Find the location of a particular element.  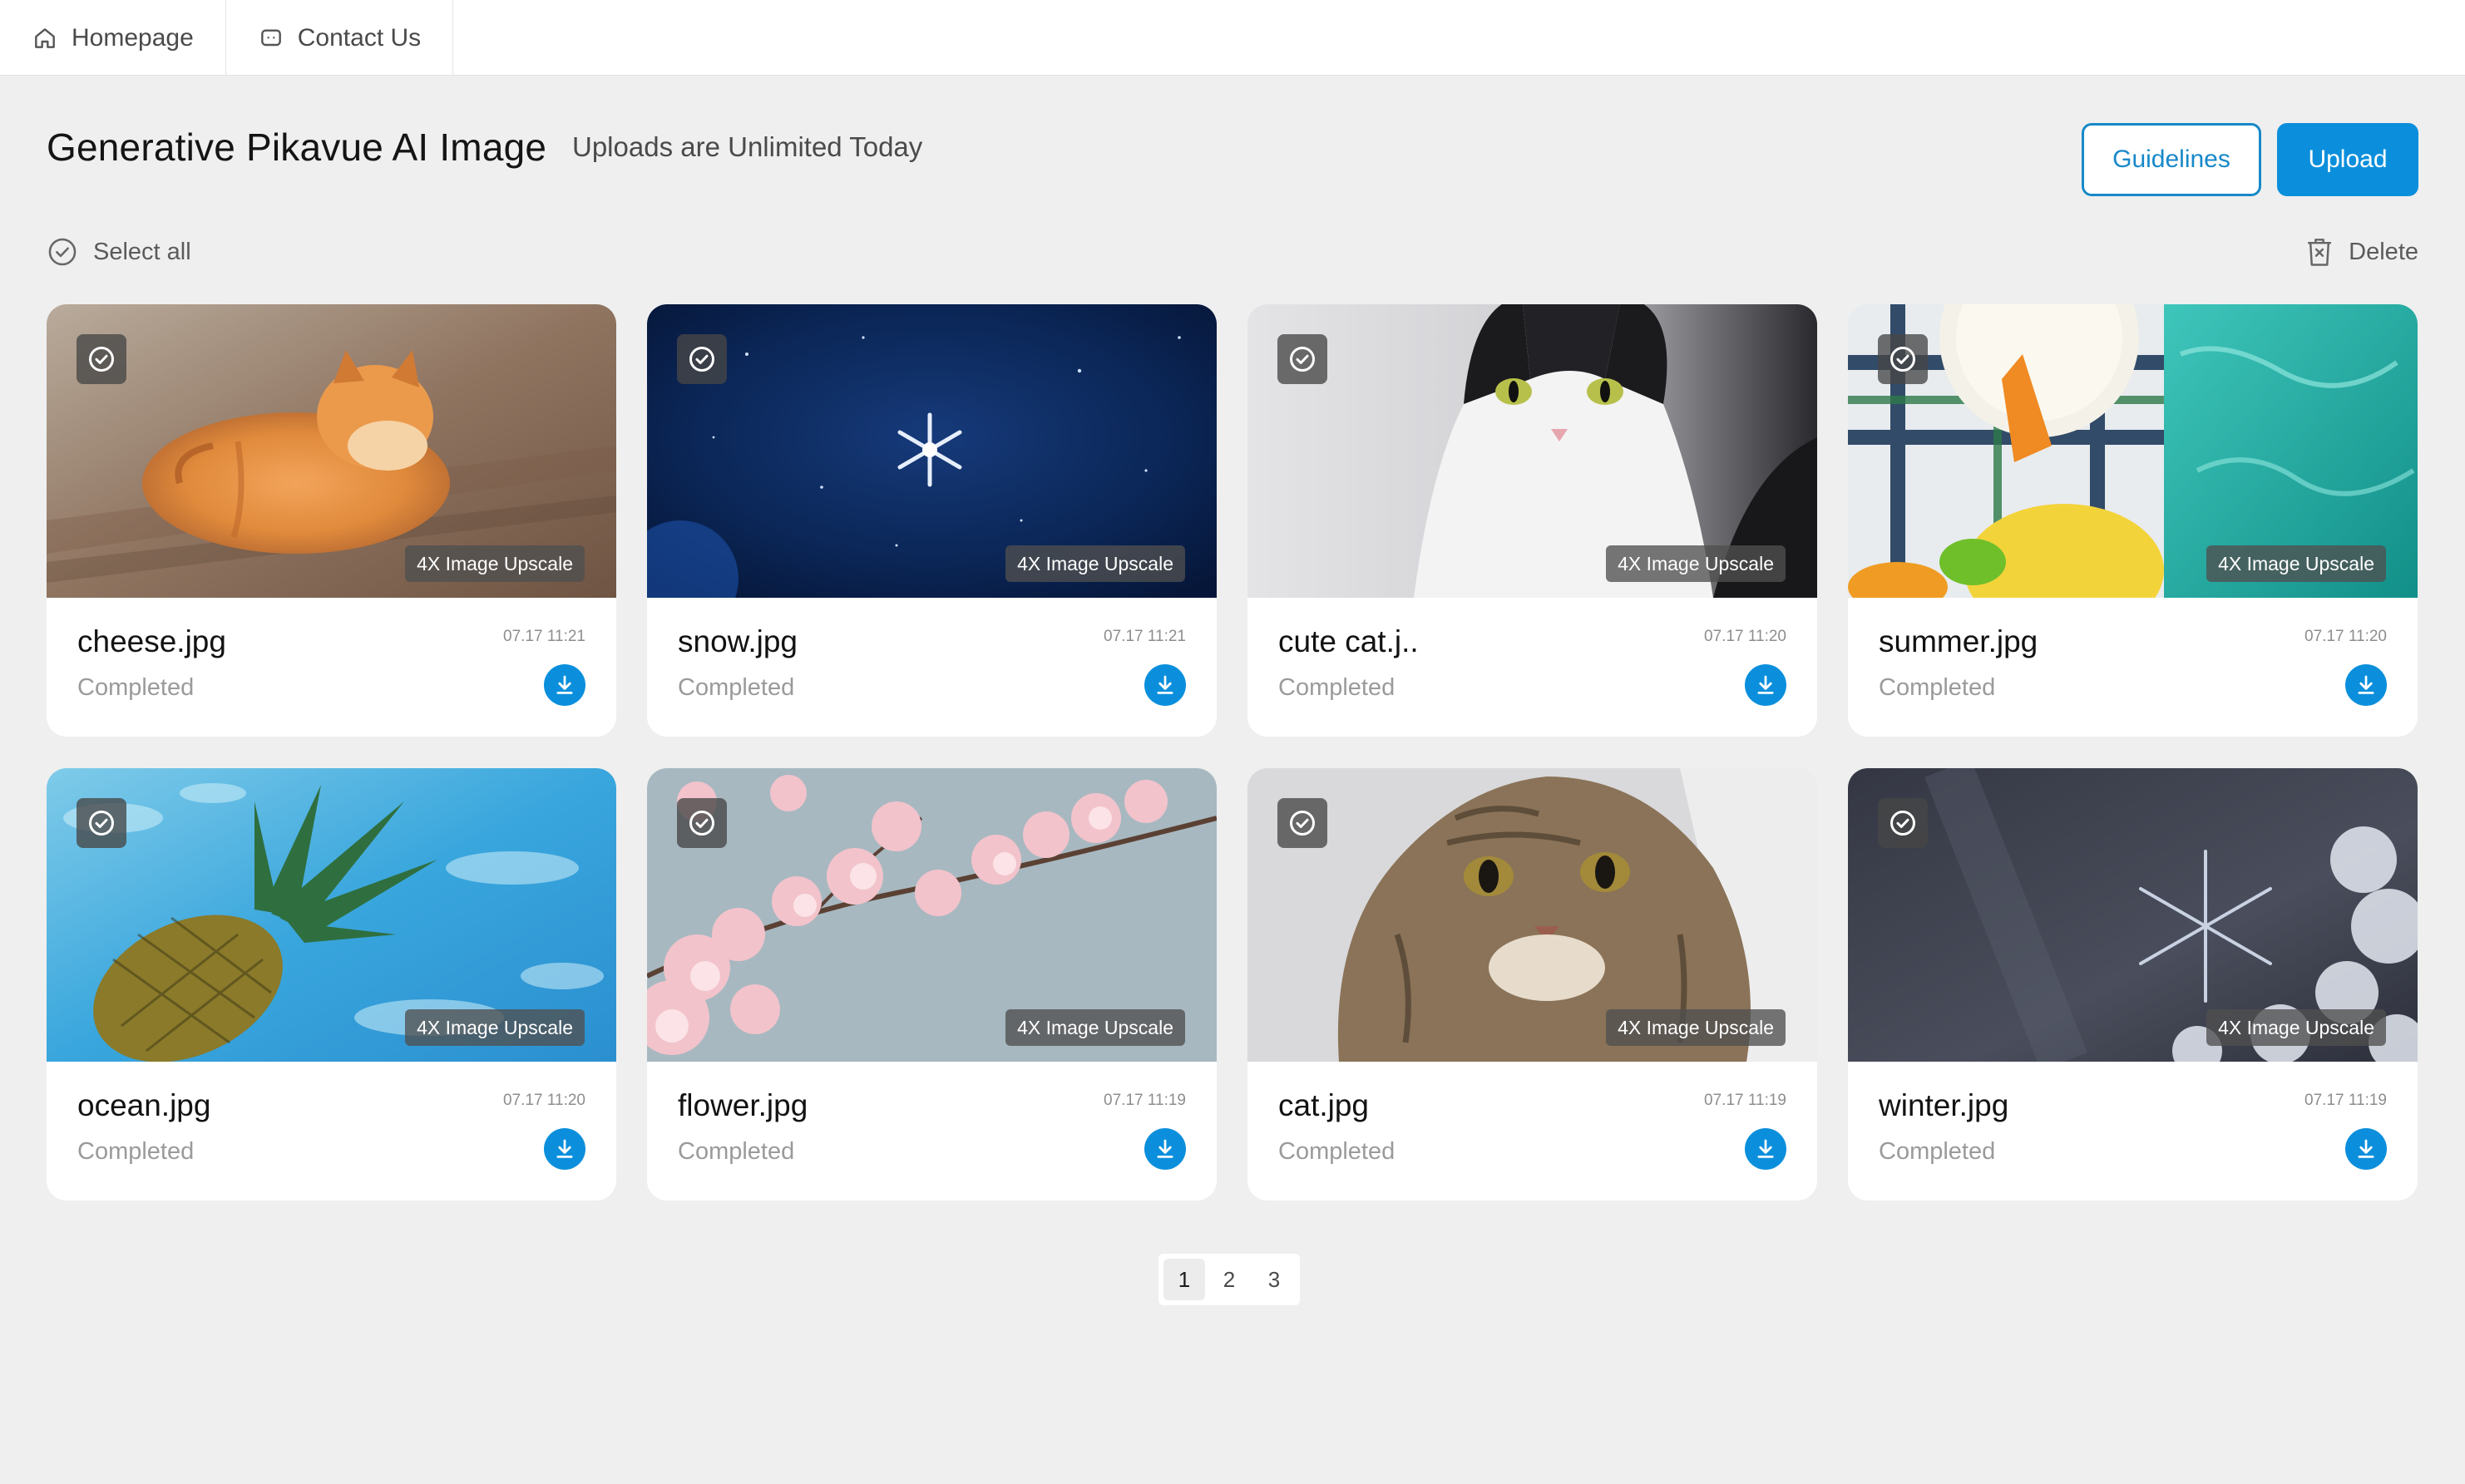

page-button-3: 3 is located at coordinates (1274, 1279).